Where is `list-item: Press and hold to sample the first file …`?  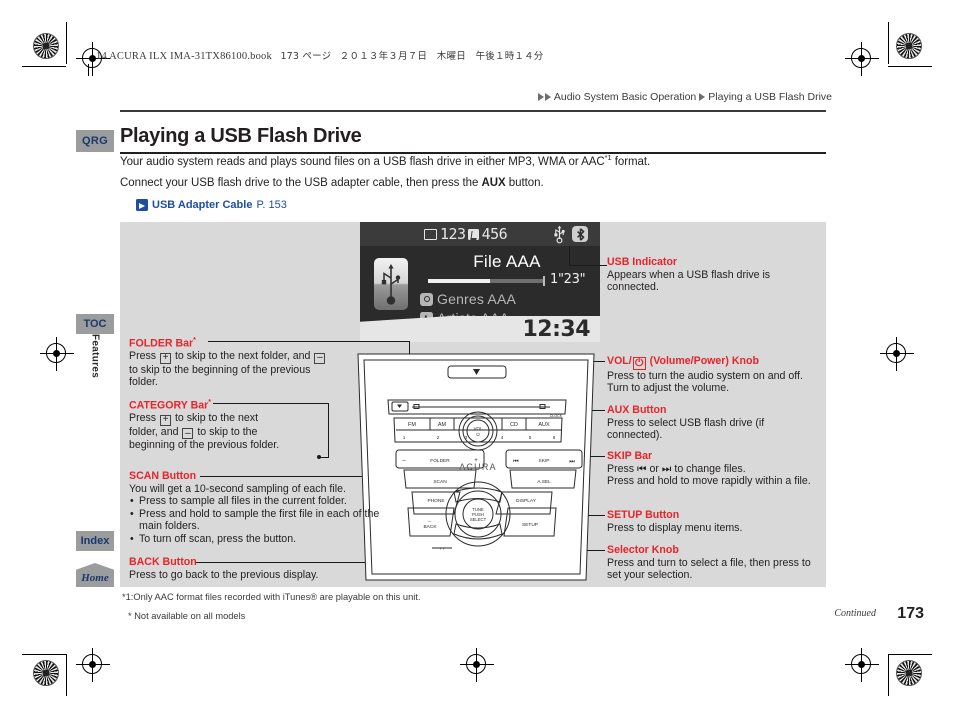 list-item: Press and hold to sample the first file … is located at coordinates (261, 520).